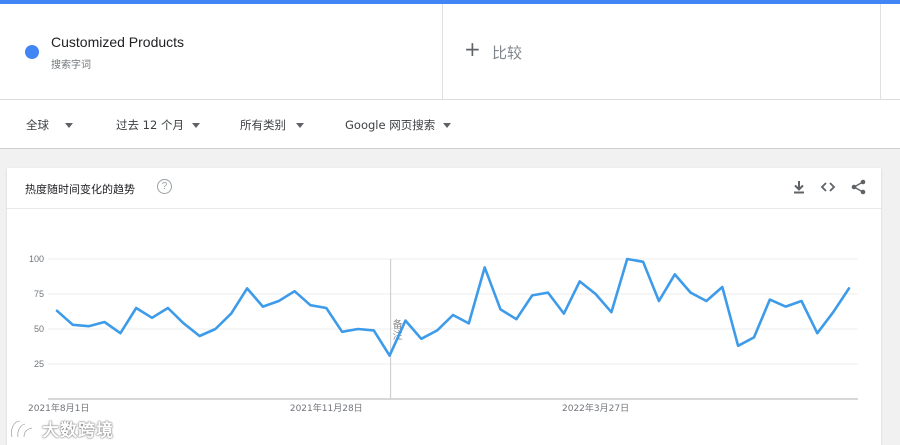 The image size is (900, 445). What do you see at coordinates (39, 364) in the screenshot?
I see `y-tick-label: 25` at bounding box center [39, 364].